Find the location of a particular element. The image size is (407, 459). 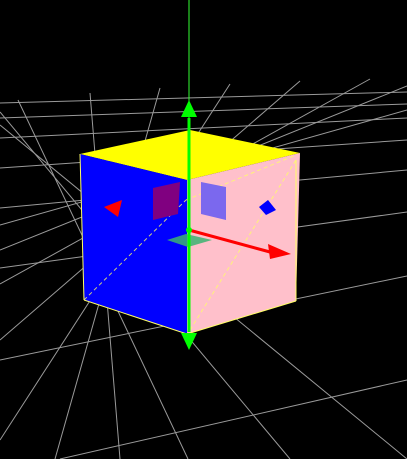

left-face-square is located at coordinates (166, 201).